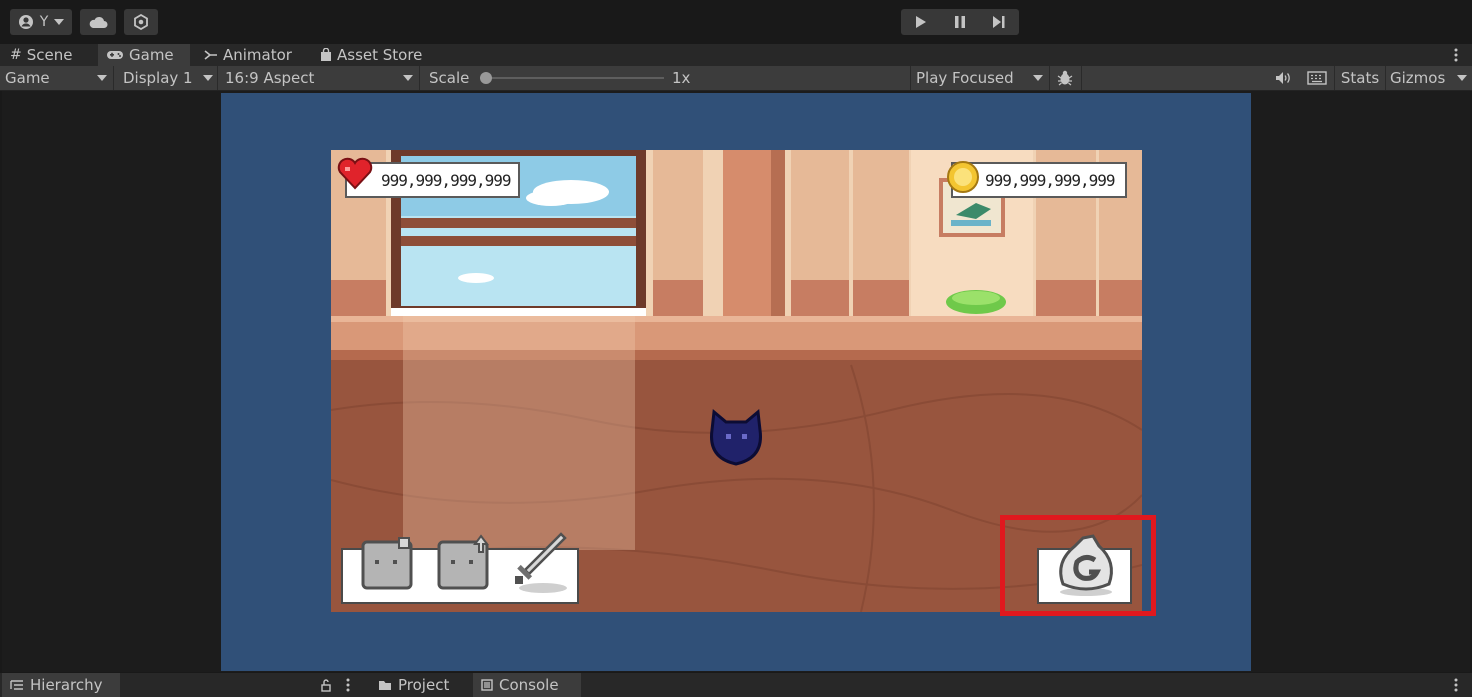  What do you see at coordinates (446, 180) in the screenshot?
I see `health-value: 999,999,999,999` at bounding box center [446, 180].